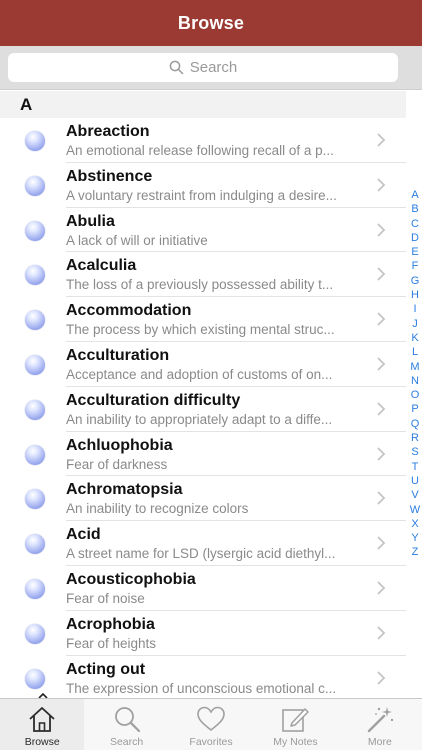  What do you see at coordinates (131, 579) in the screenshot?
I see `term-title: Acousticophobia` at bounding box center [131, 579].